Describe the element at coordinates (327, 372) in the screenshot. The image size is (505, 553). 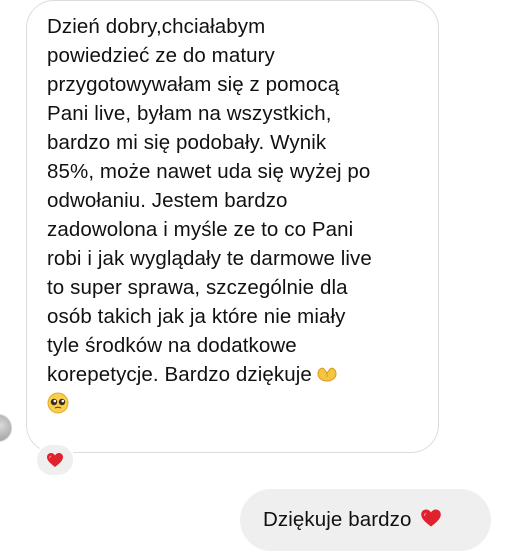
I see `heart-hands-icon` at that location.